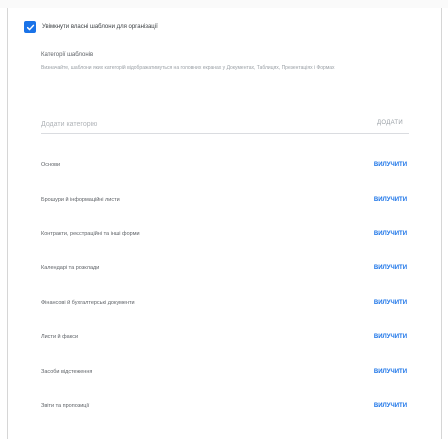  Describe the element at coordinates (390, 123) in the screenshot. I see `add-category-button: ДОДАТИ` at that location.